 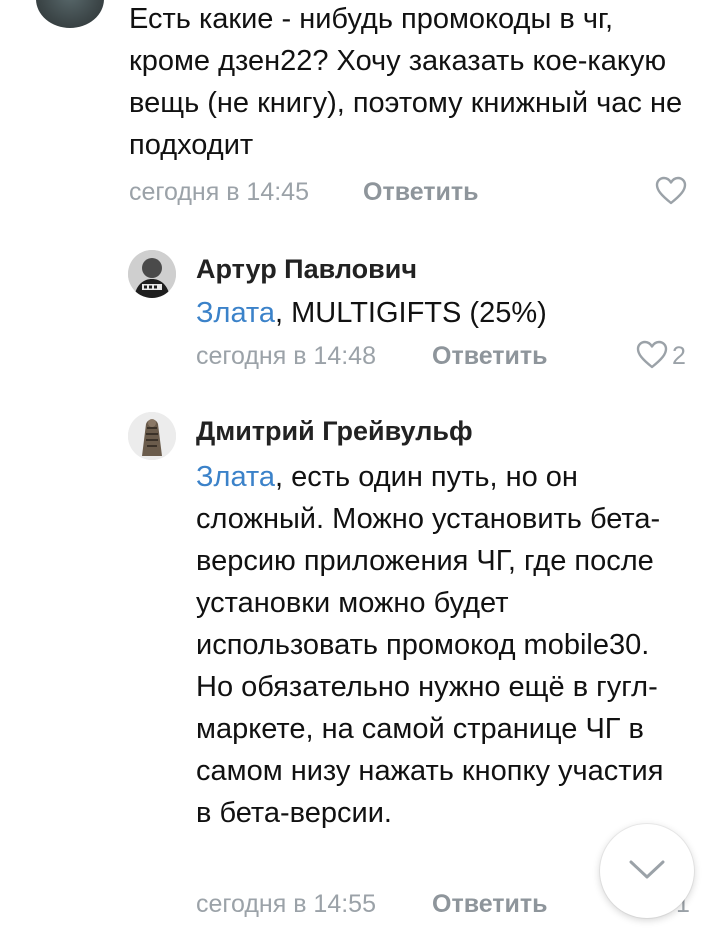 I want to click on comment-timestamp: сегодня в 14:48, so click(x=286, y=356).